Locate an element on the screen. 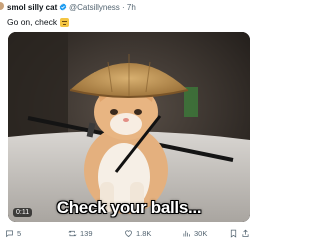 This screenshot has height=250, width=320. tweet-header: smol silly cat @Catsillyness · 7h is located at coordinates (125, 7).